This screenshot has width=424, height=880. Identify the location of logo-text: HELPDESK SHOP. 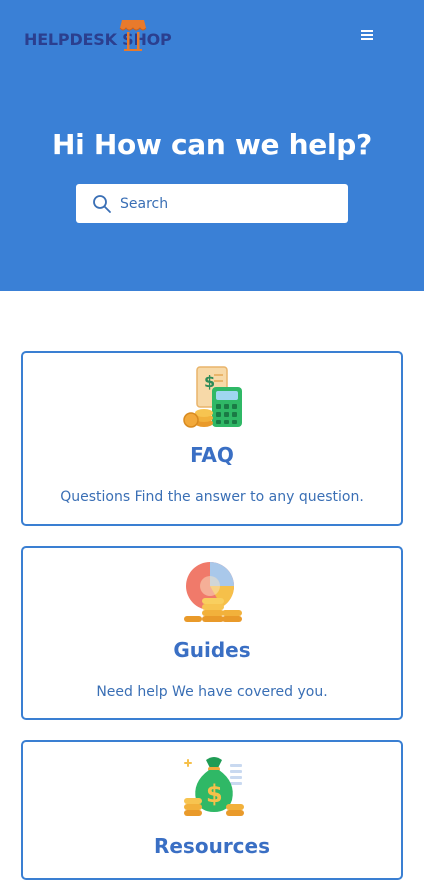
(98, 39).